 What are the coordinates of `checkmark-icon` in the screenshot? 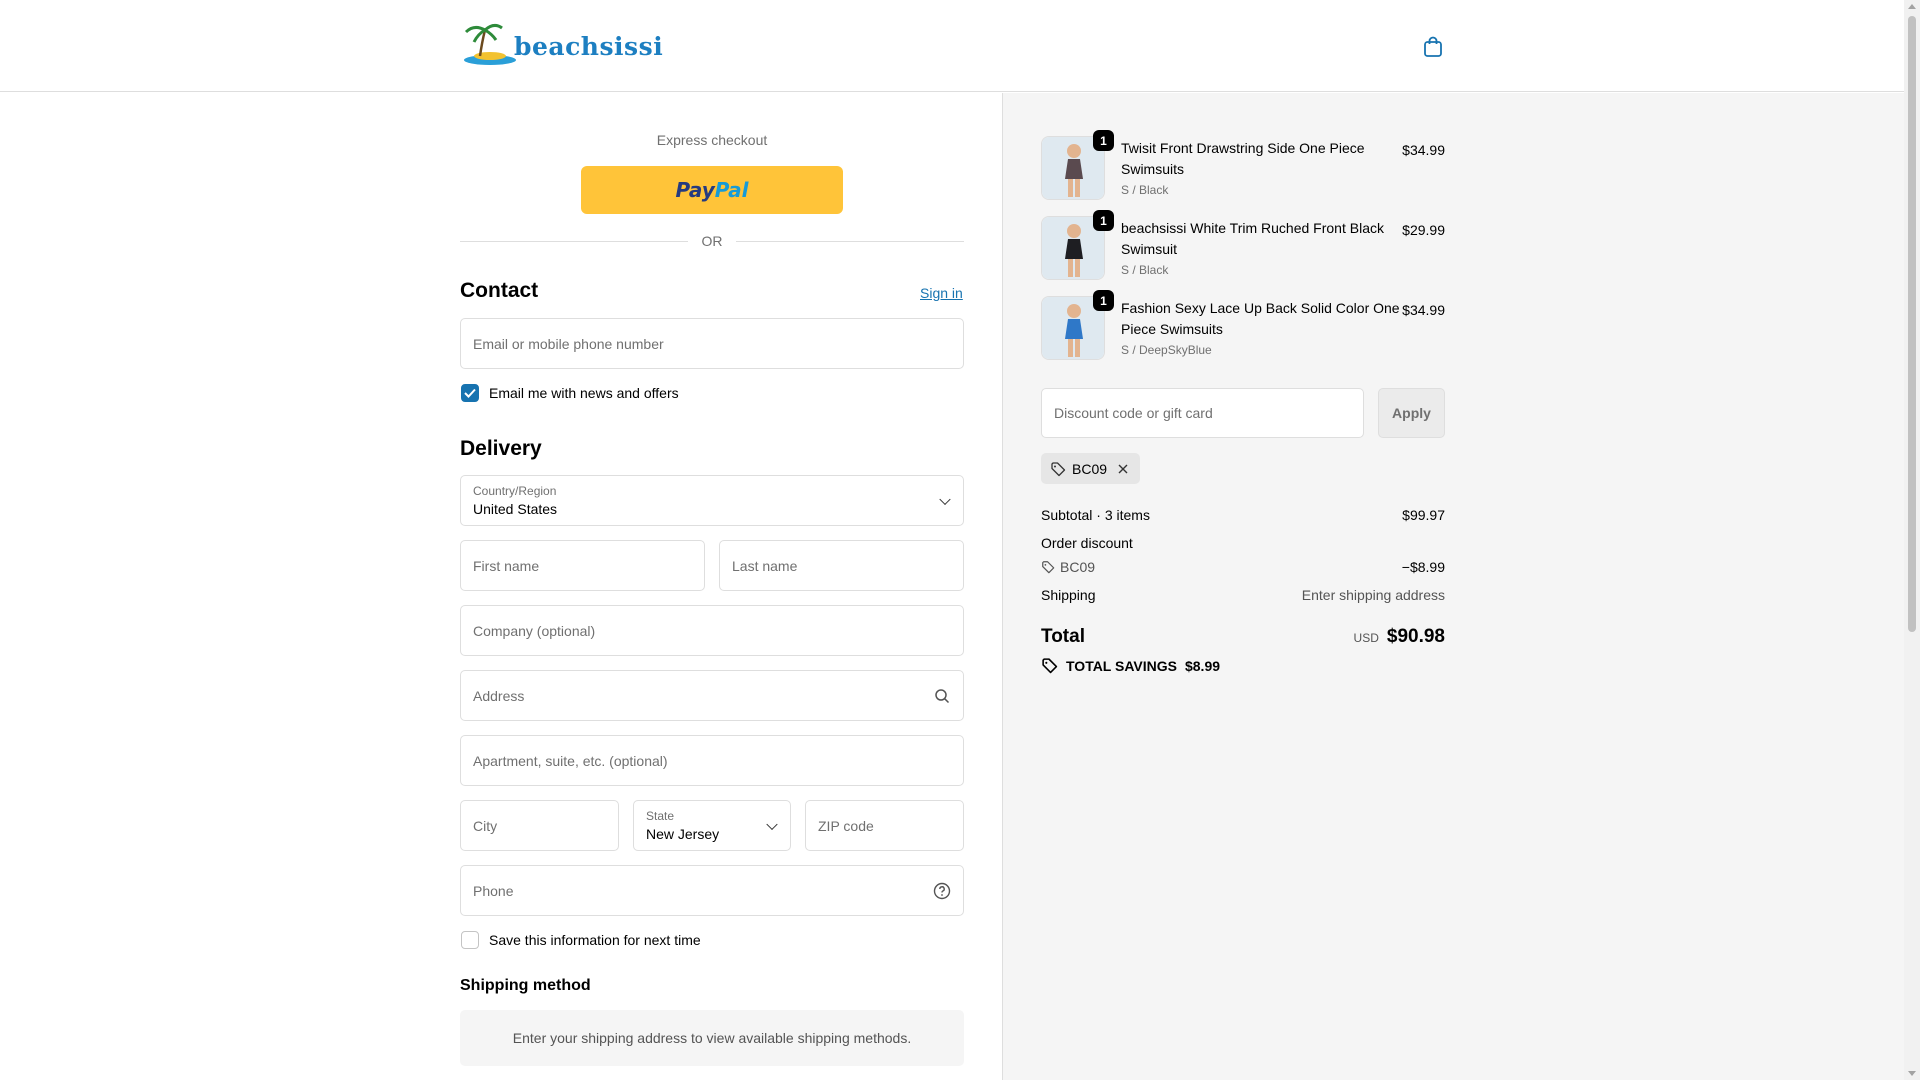 It's located at (470, 393).